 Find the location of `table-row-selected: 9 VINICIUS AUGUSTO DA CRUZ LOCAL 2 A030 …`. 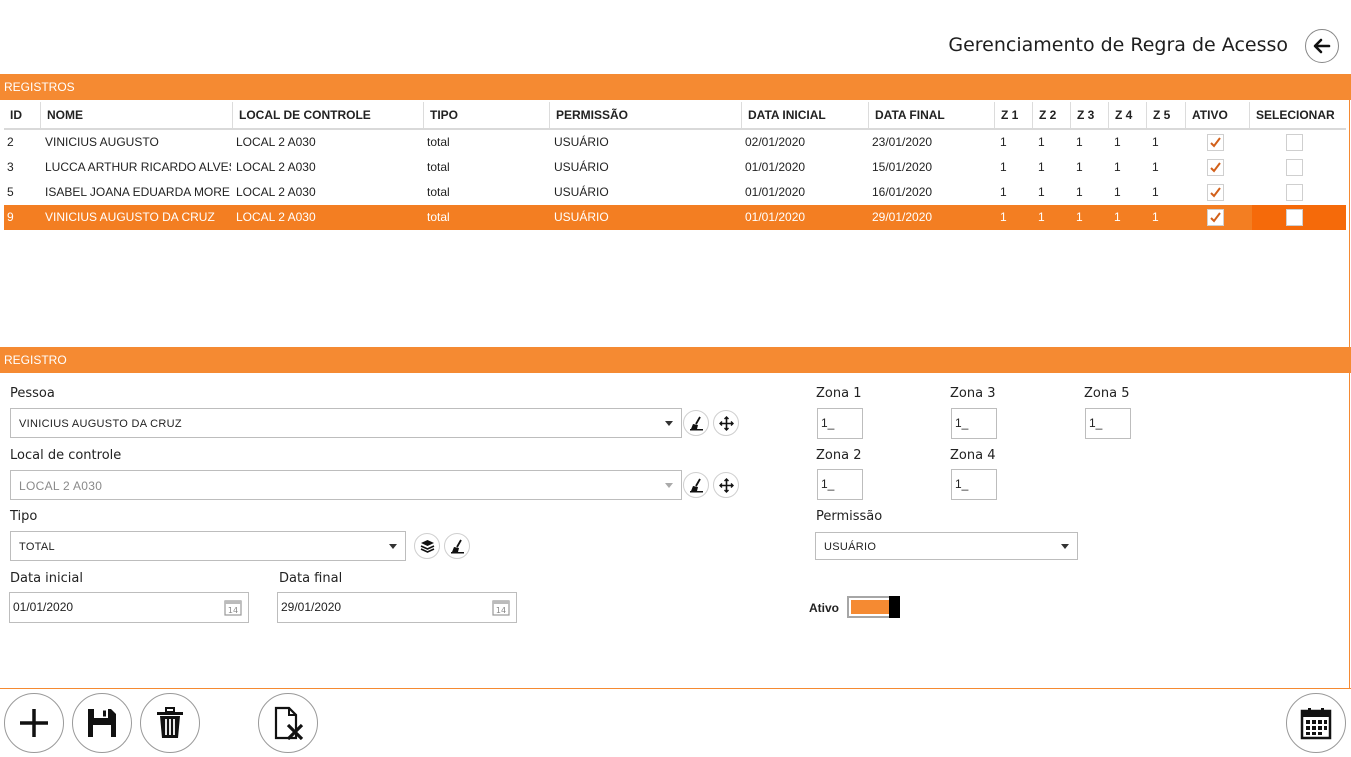

table-row-selected: 9 VINICIUS AUGUSTO DA CRUZ LOCAL 2 A030 … is located at coordinates (675, 217).